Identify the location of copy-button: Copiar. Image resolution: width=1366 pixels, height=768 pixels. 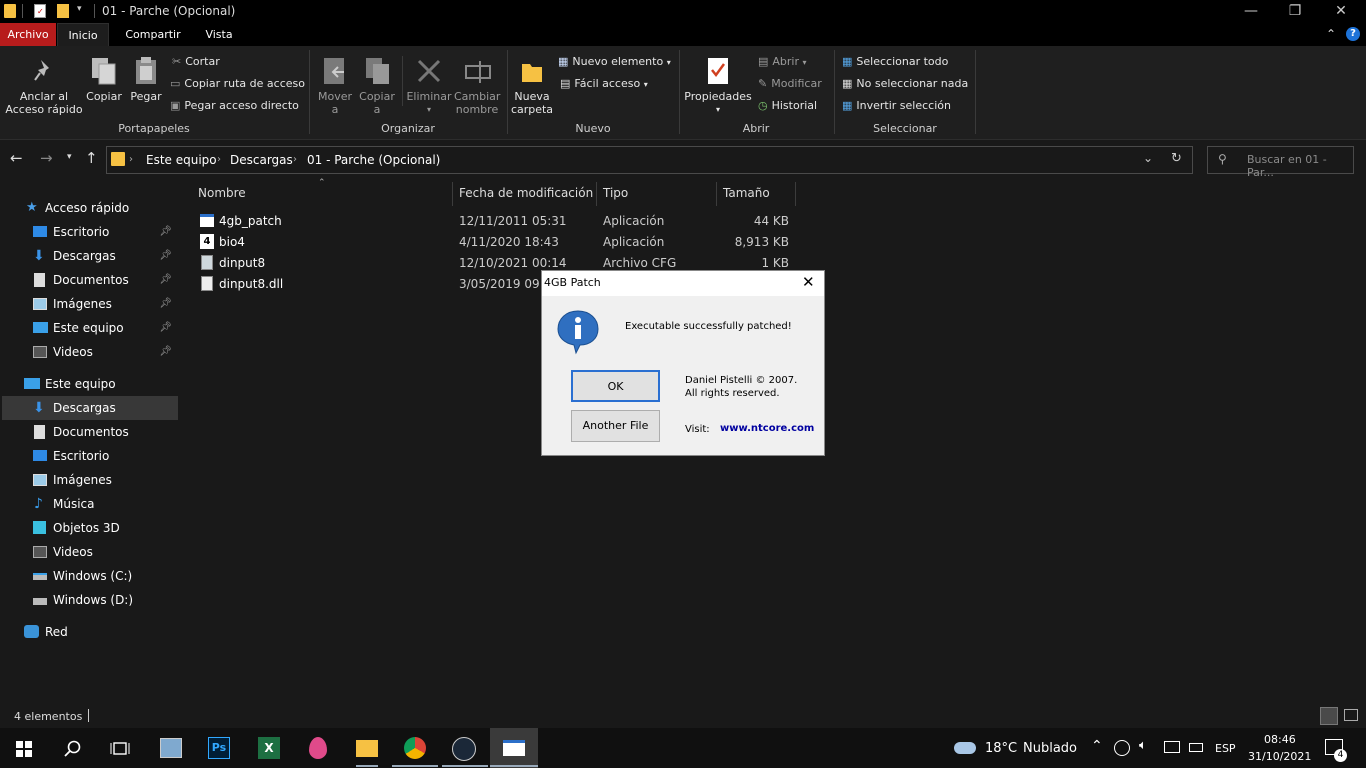
(104, 84).